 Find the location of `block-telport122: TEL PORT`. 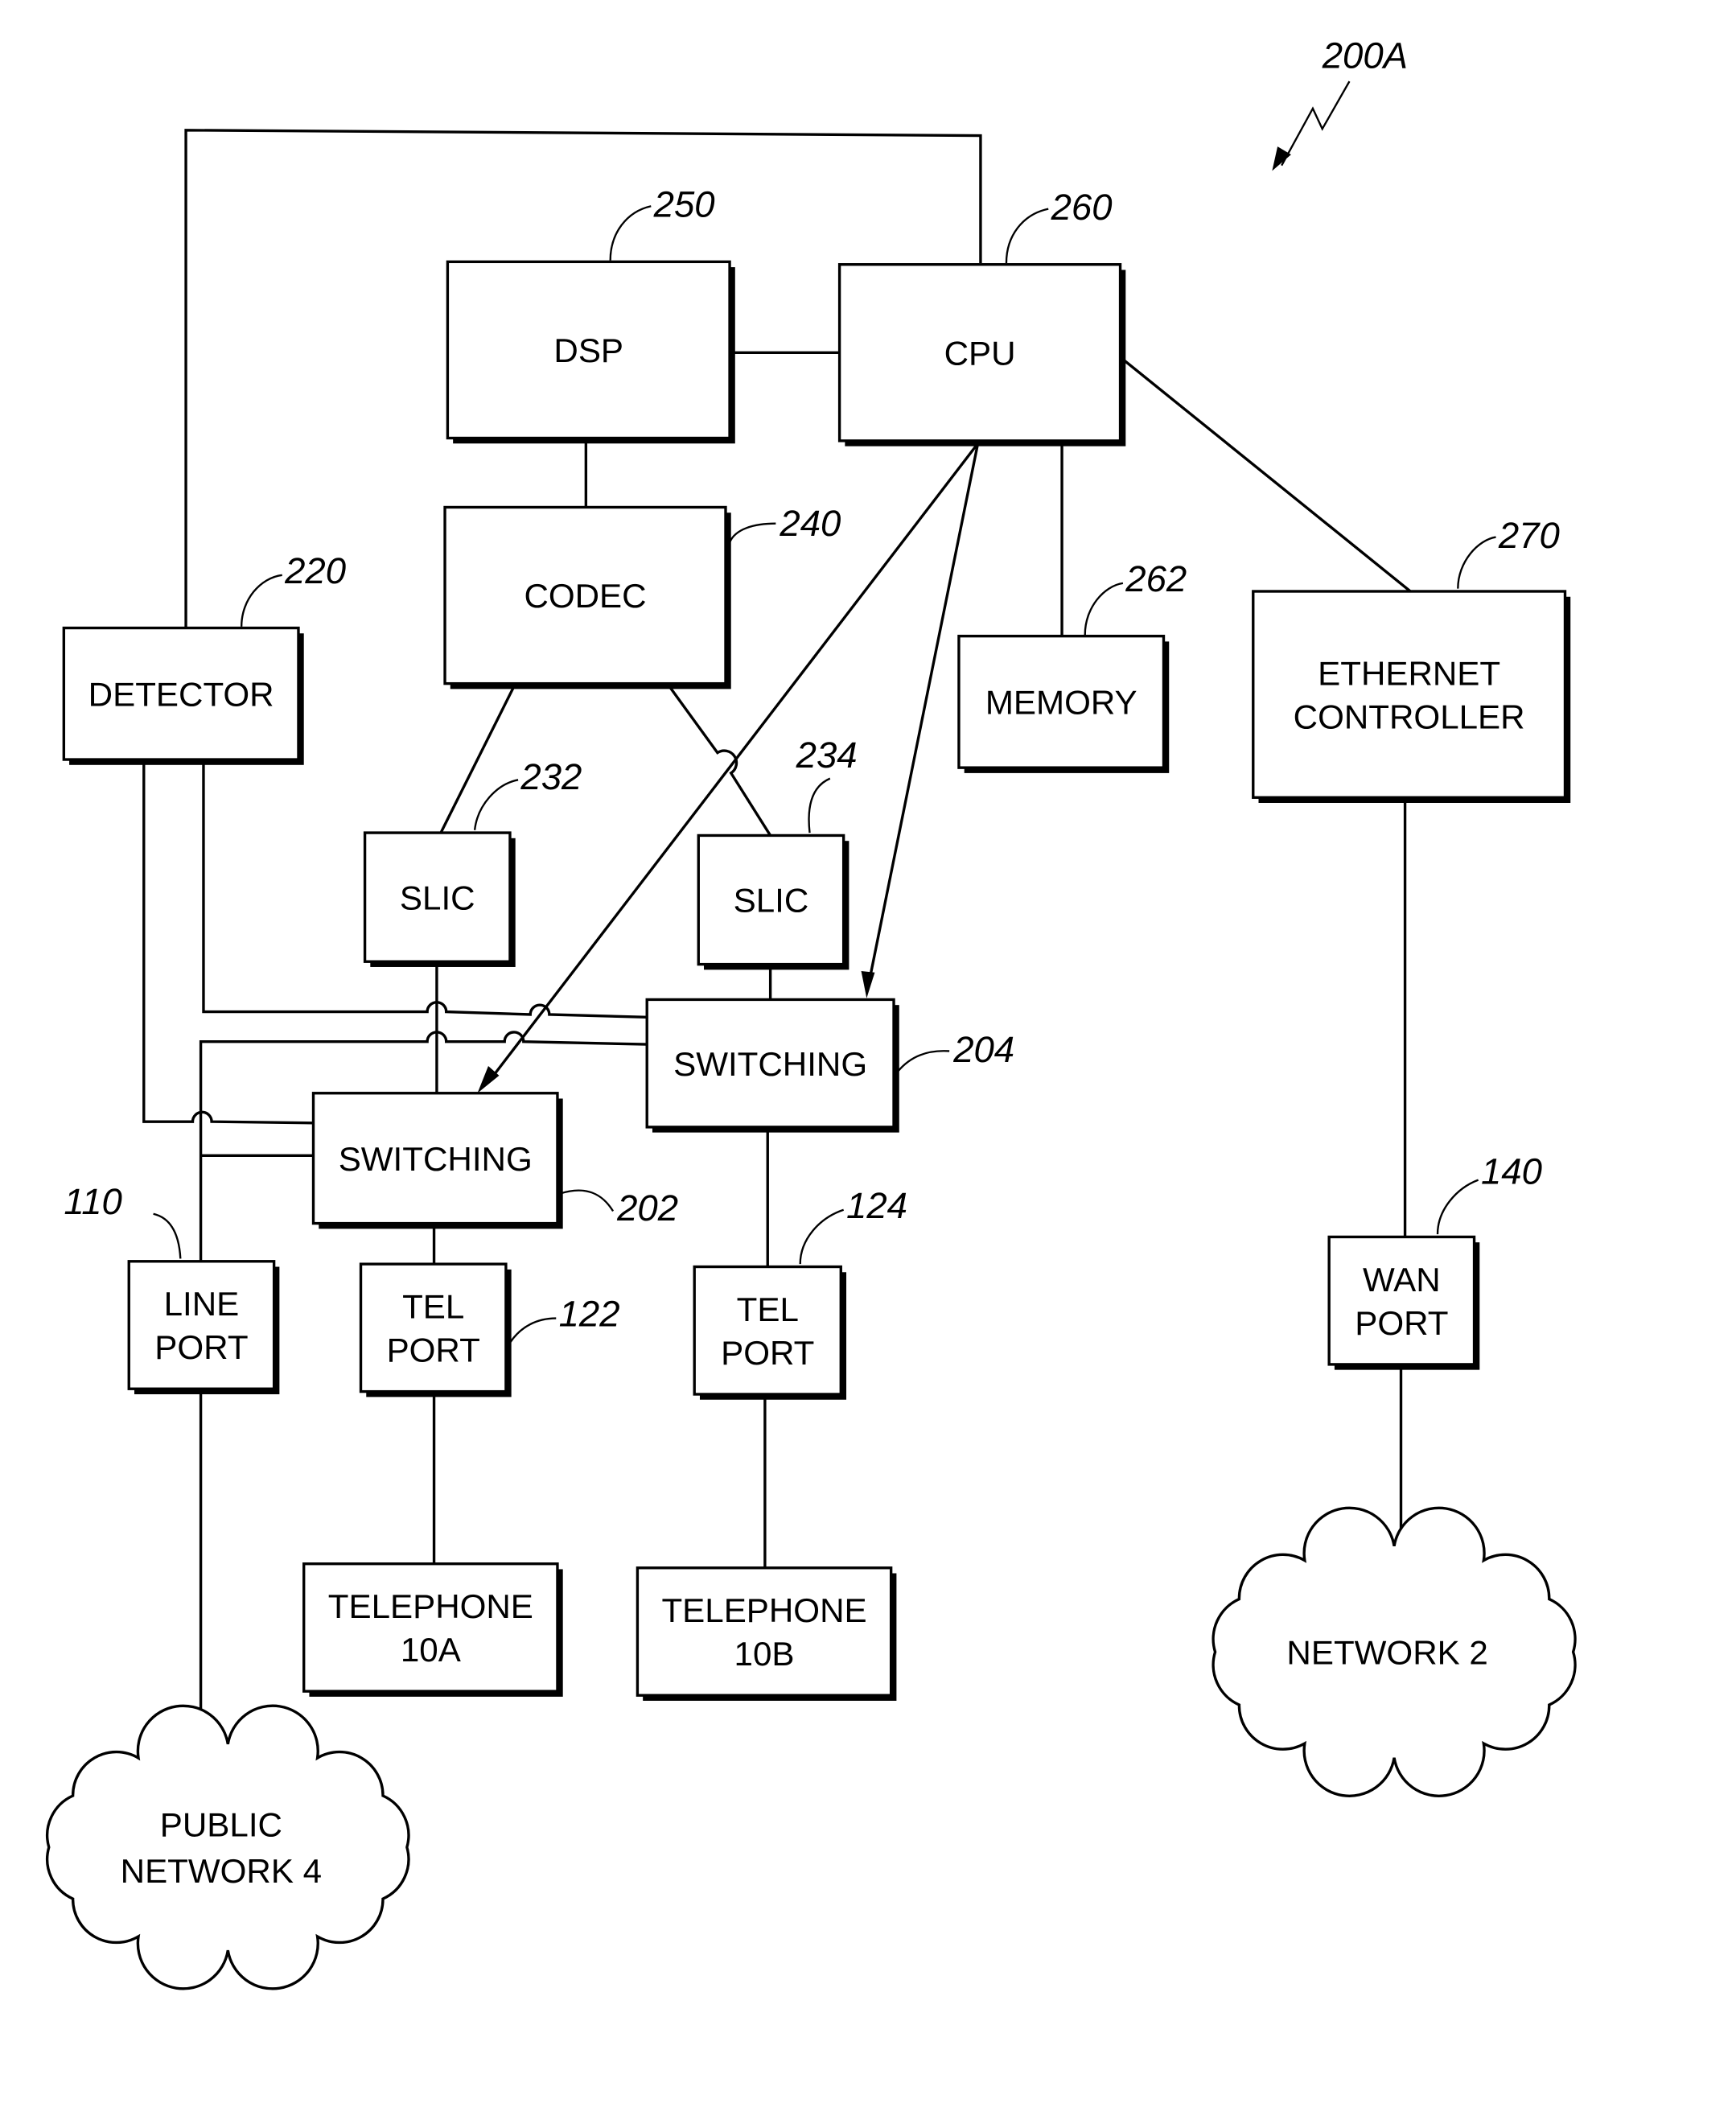

block-telport122: TEL PORT is located at coordinates (435, 1329).